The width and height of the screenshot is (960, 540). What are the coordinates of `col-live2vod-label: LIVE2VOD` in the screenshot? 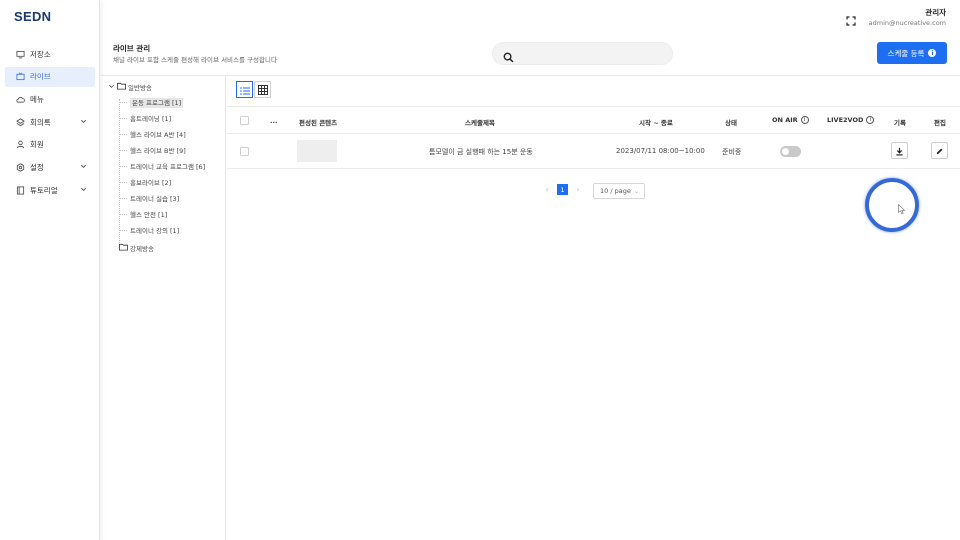 It's located at (845, 120).